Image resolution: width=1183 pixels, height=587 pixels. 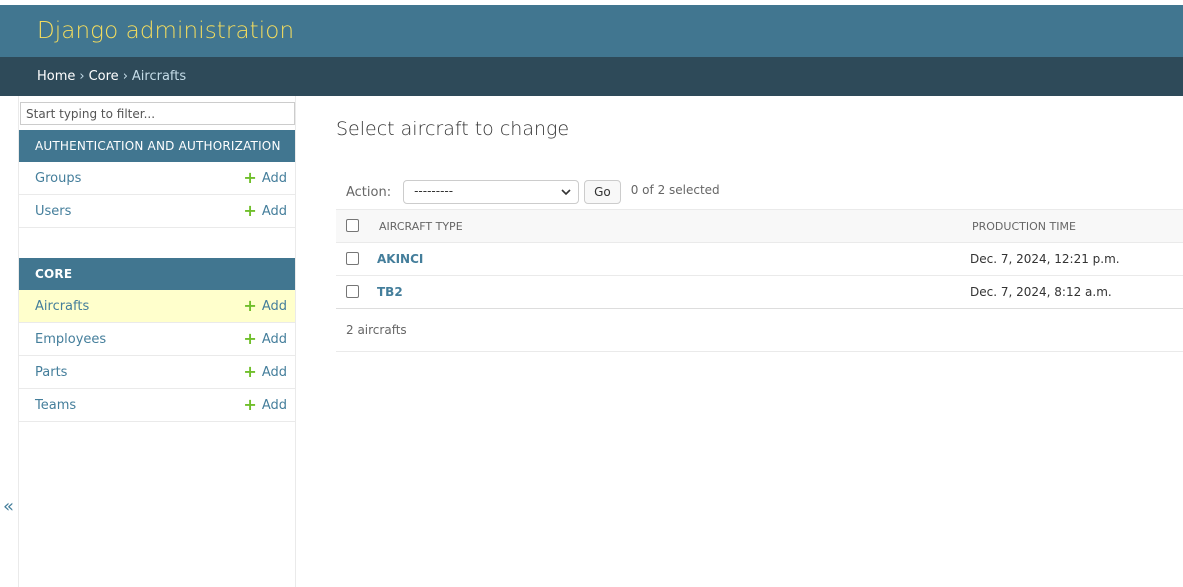 I want to click on header: Django administration, so click(x=591, y=31).